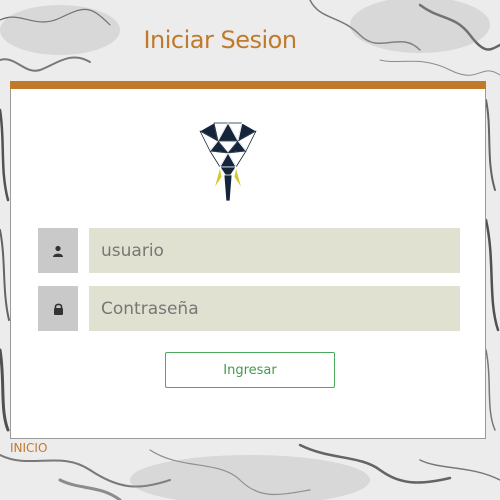 The width and height of the screenshot is (500, 500). I want to click on username-input, so click(274, 250).